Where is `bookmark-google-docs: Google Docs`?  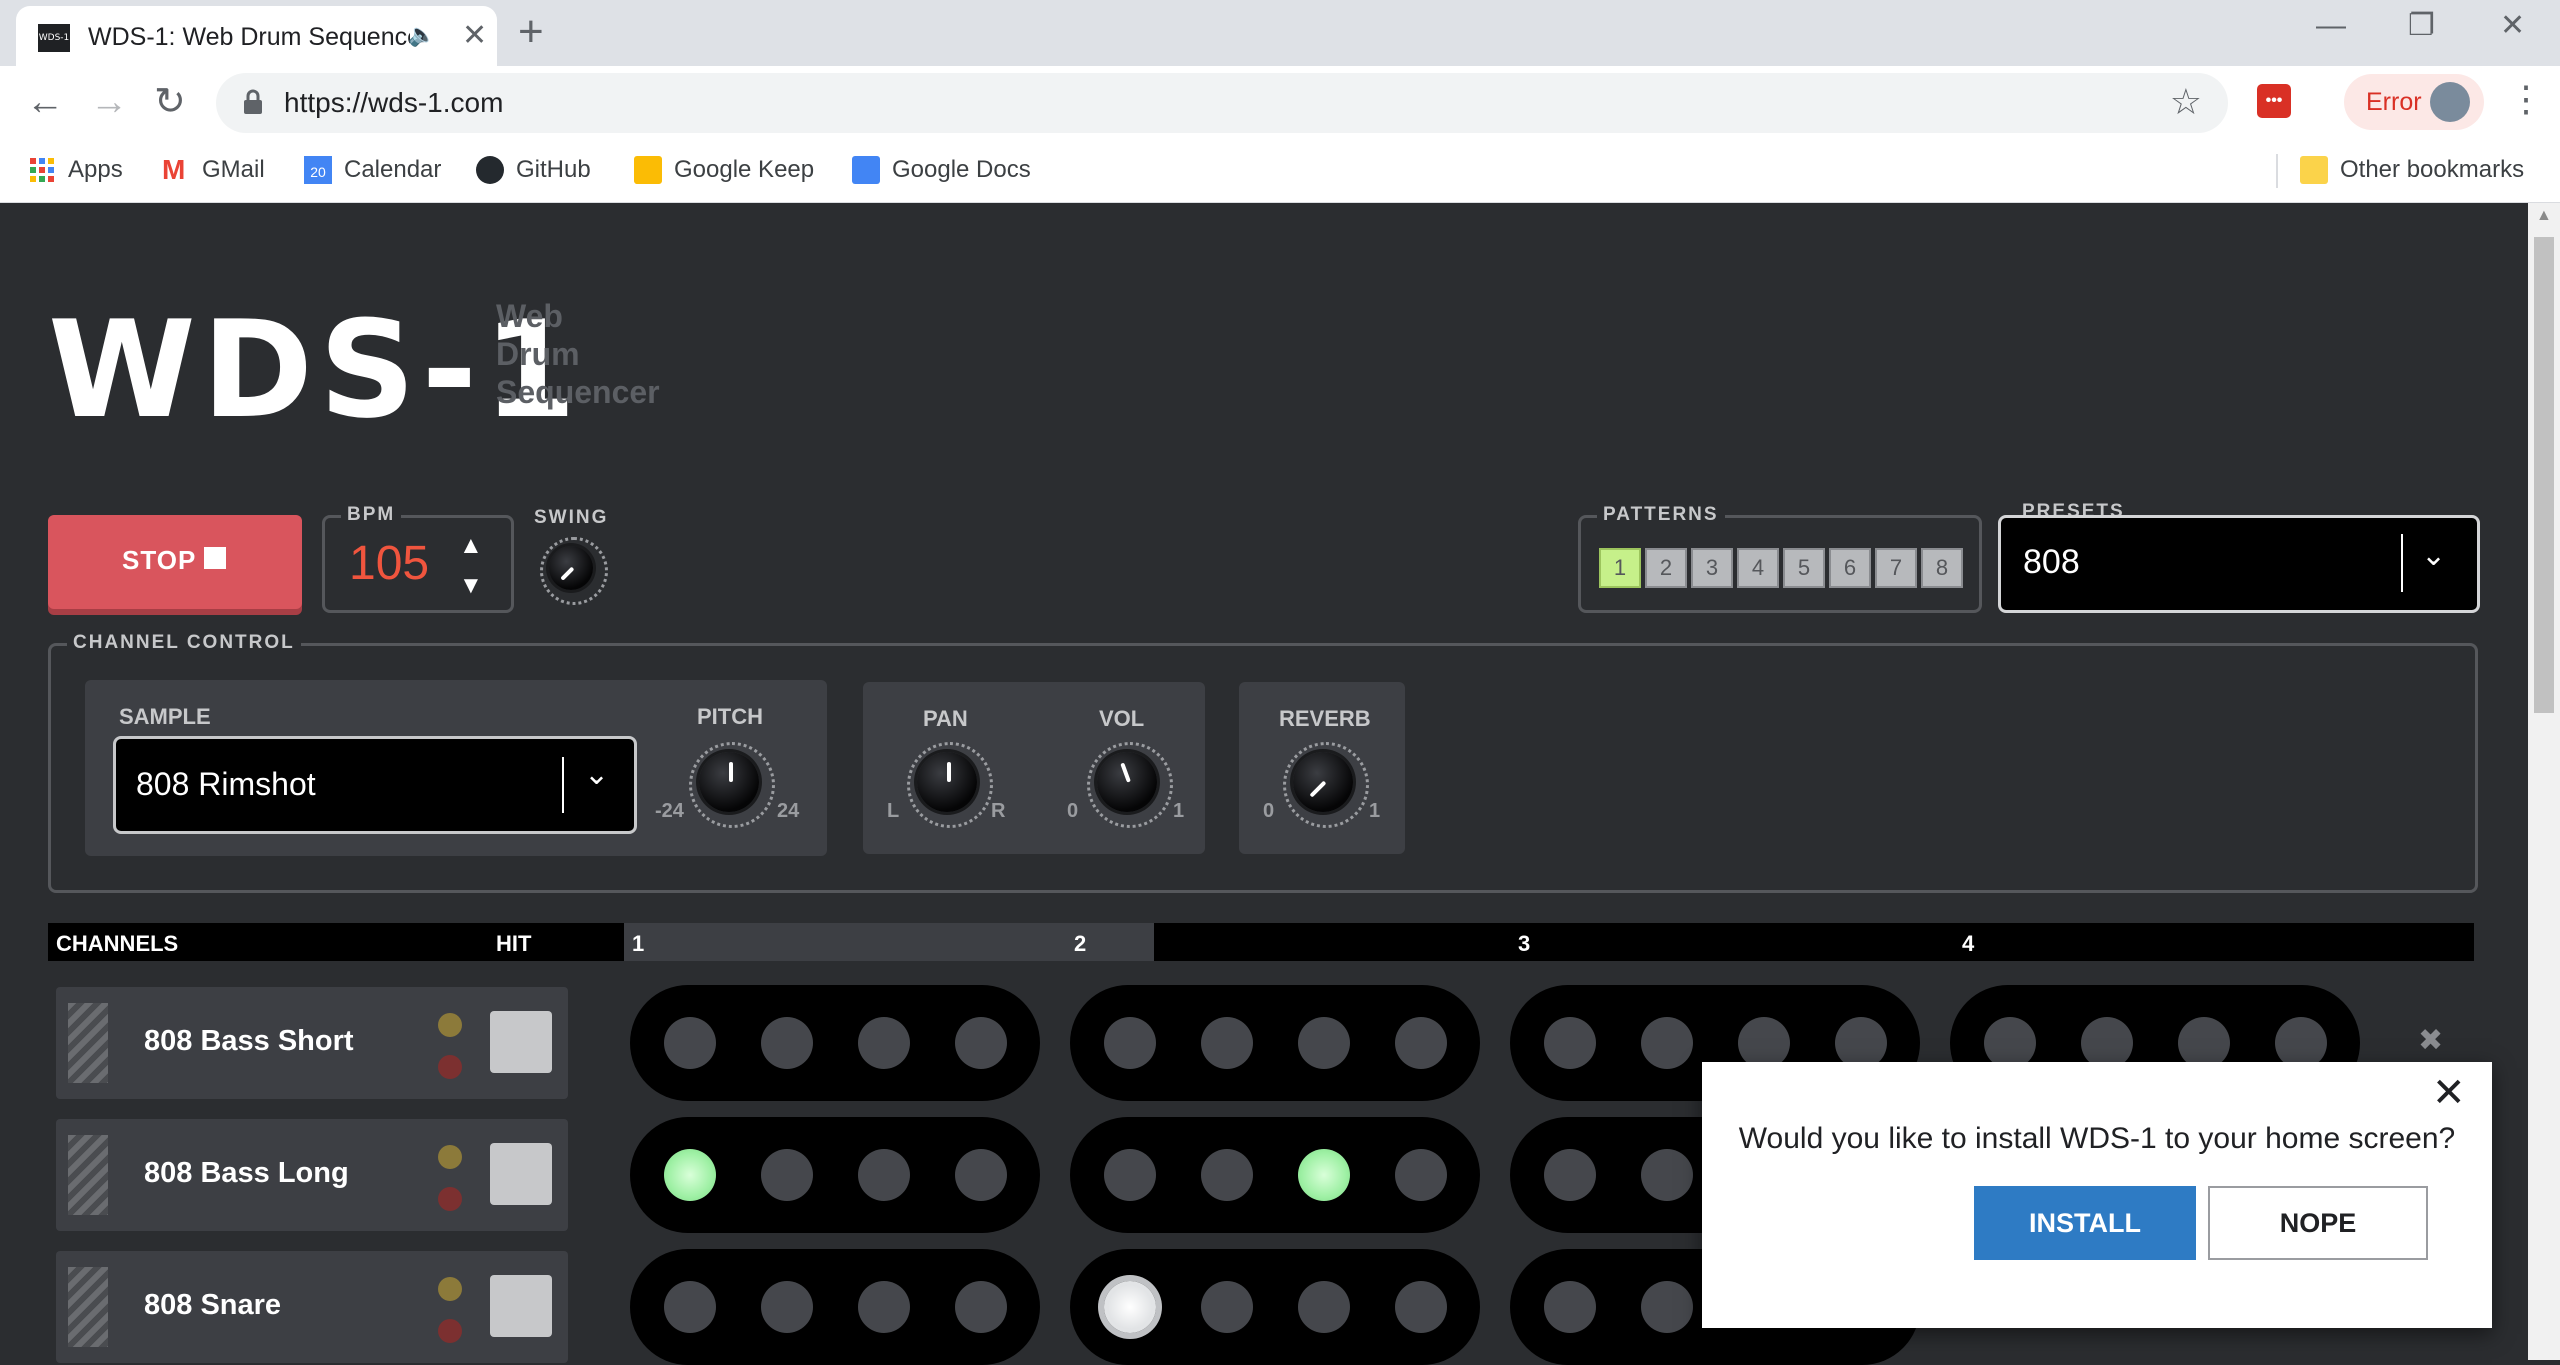
bookmark-google-docs: Google Docs is located at coordinates (941, 170).